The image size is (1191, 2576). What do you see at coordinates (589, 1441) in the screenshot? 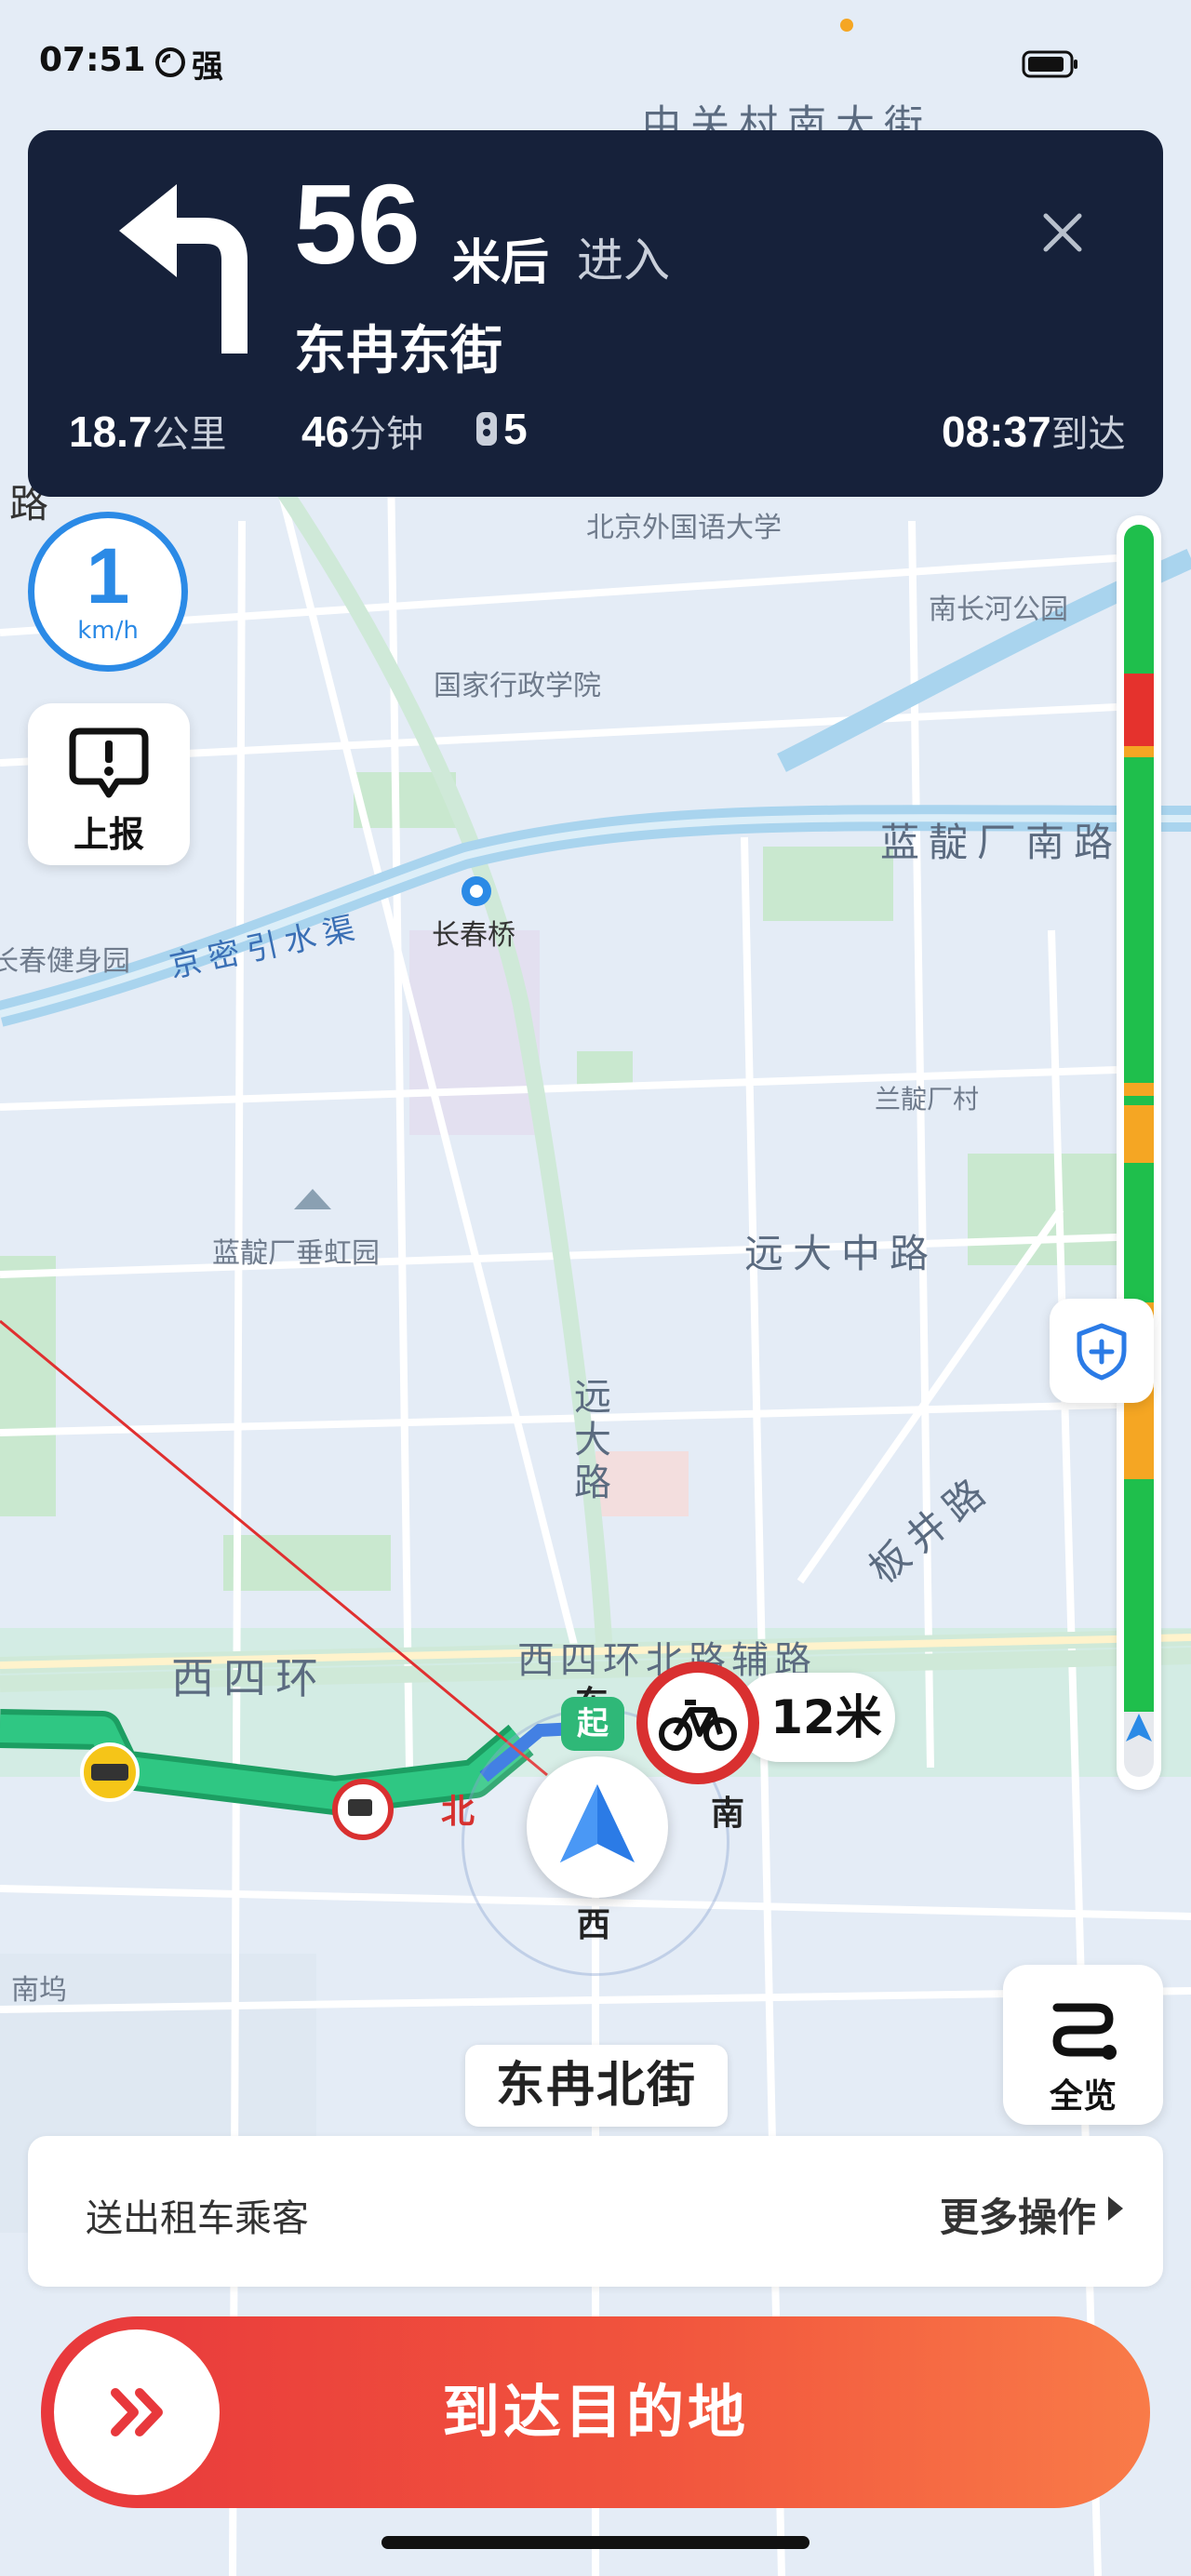
I see `map-label-yuanda: 远大路` at bounding box center [589, 1441].